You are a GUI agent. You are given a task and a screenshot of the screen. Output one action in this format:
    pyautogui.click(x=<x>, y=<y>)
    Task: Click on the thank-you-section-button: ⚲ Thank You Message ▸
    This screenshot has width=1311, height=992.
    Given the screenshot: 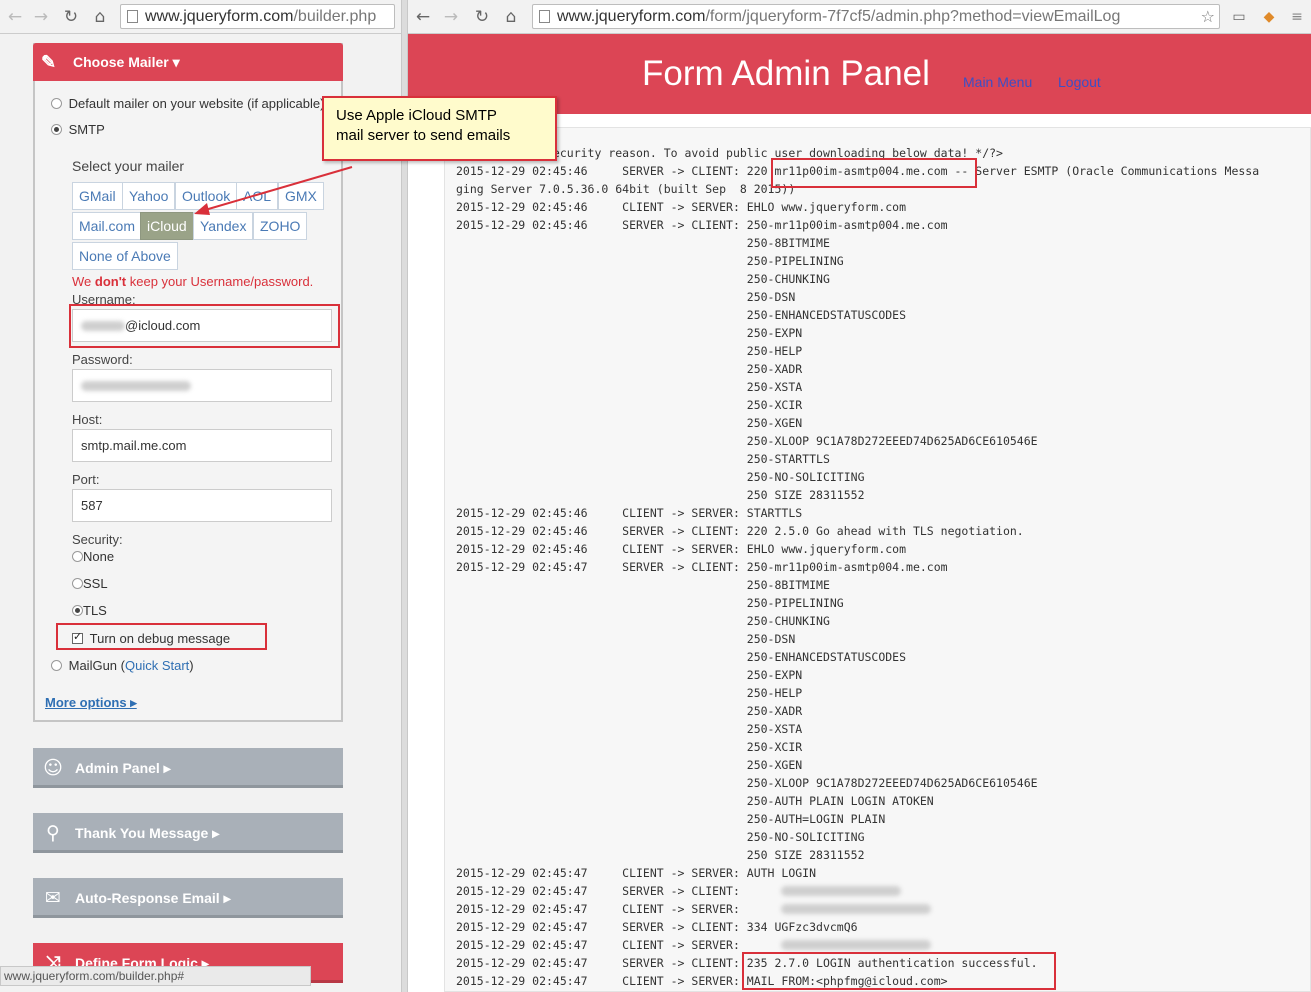 What is the action you would take?
    pyautogui.click(x=188, y=833)
    